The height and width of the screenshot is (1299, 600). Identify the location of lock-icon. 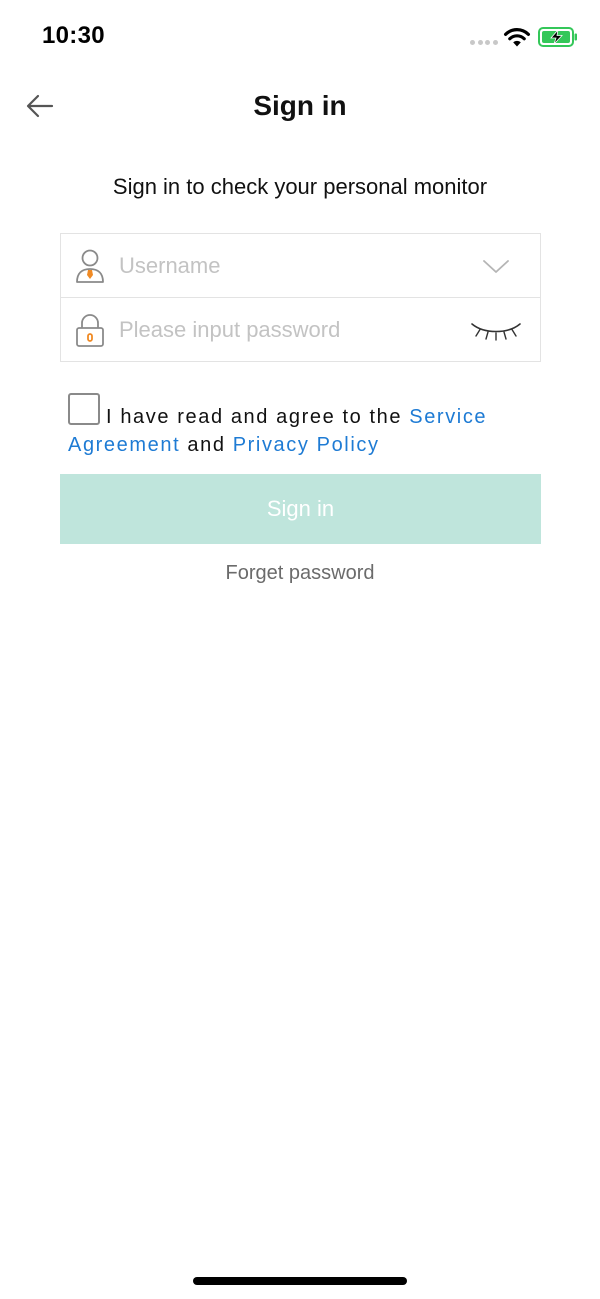
(90, 330).